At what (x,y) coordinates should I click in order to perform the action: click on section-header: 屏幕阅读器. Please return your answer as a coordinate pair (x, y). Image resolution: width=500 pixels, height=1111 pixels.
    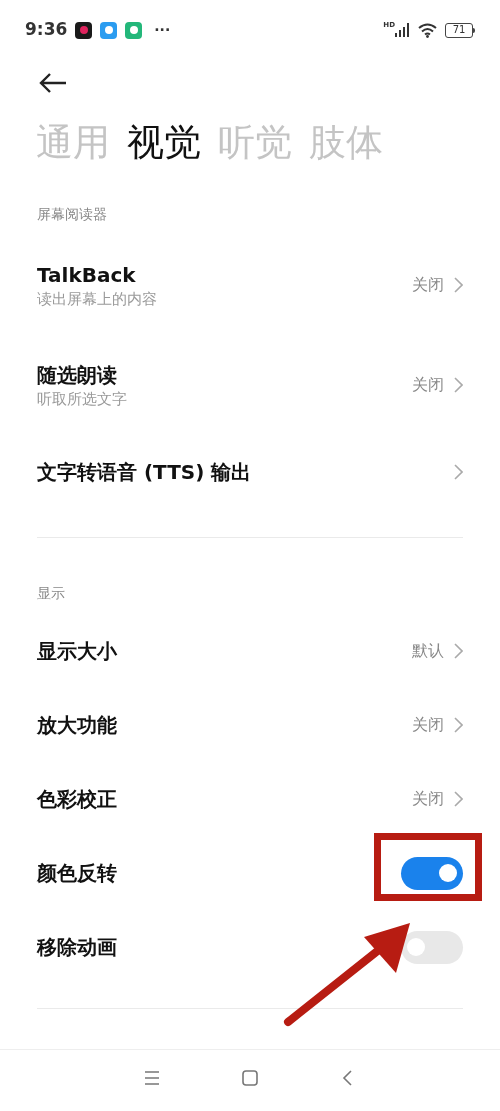
    Looking at the image, I should click on (72, 214).